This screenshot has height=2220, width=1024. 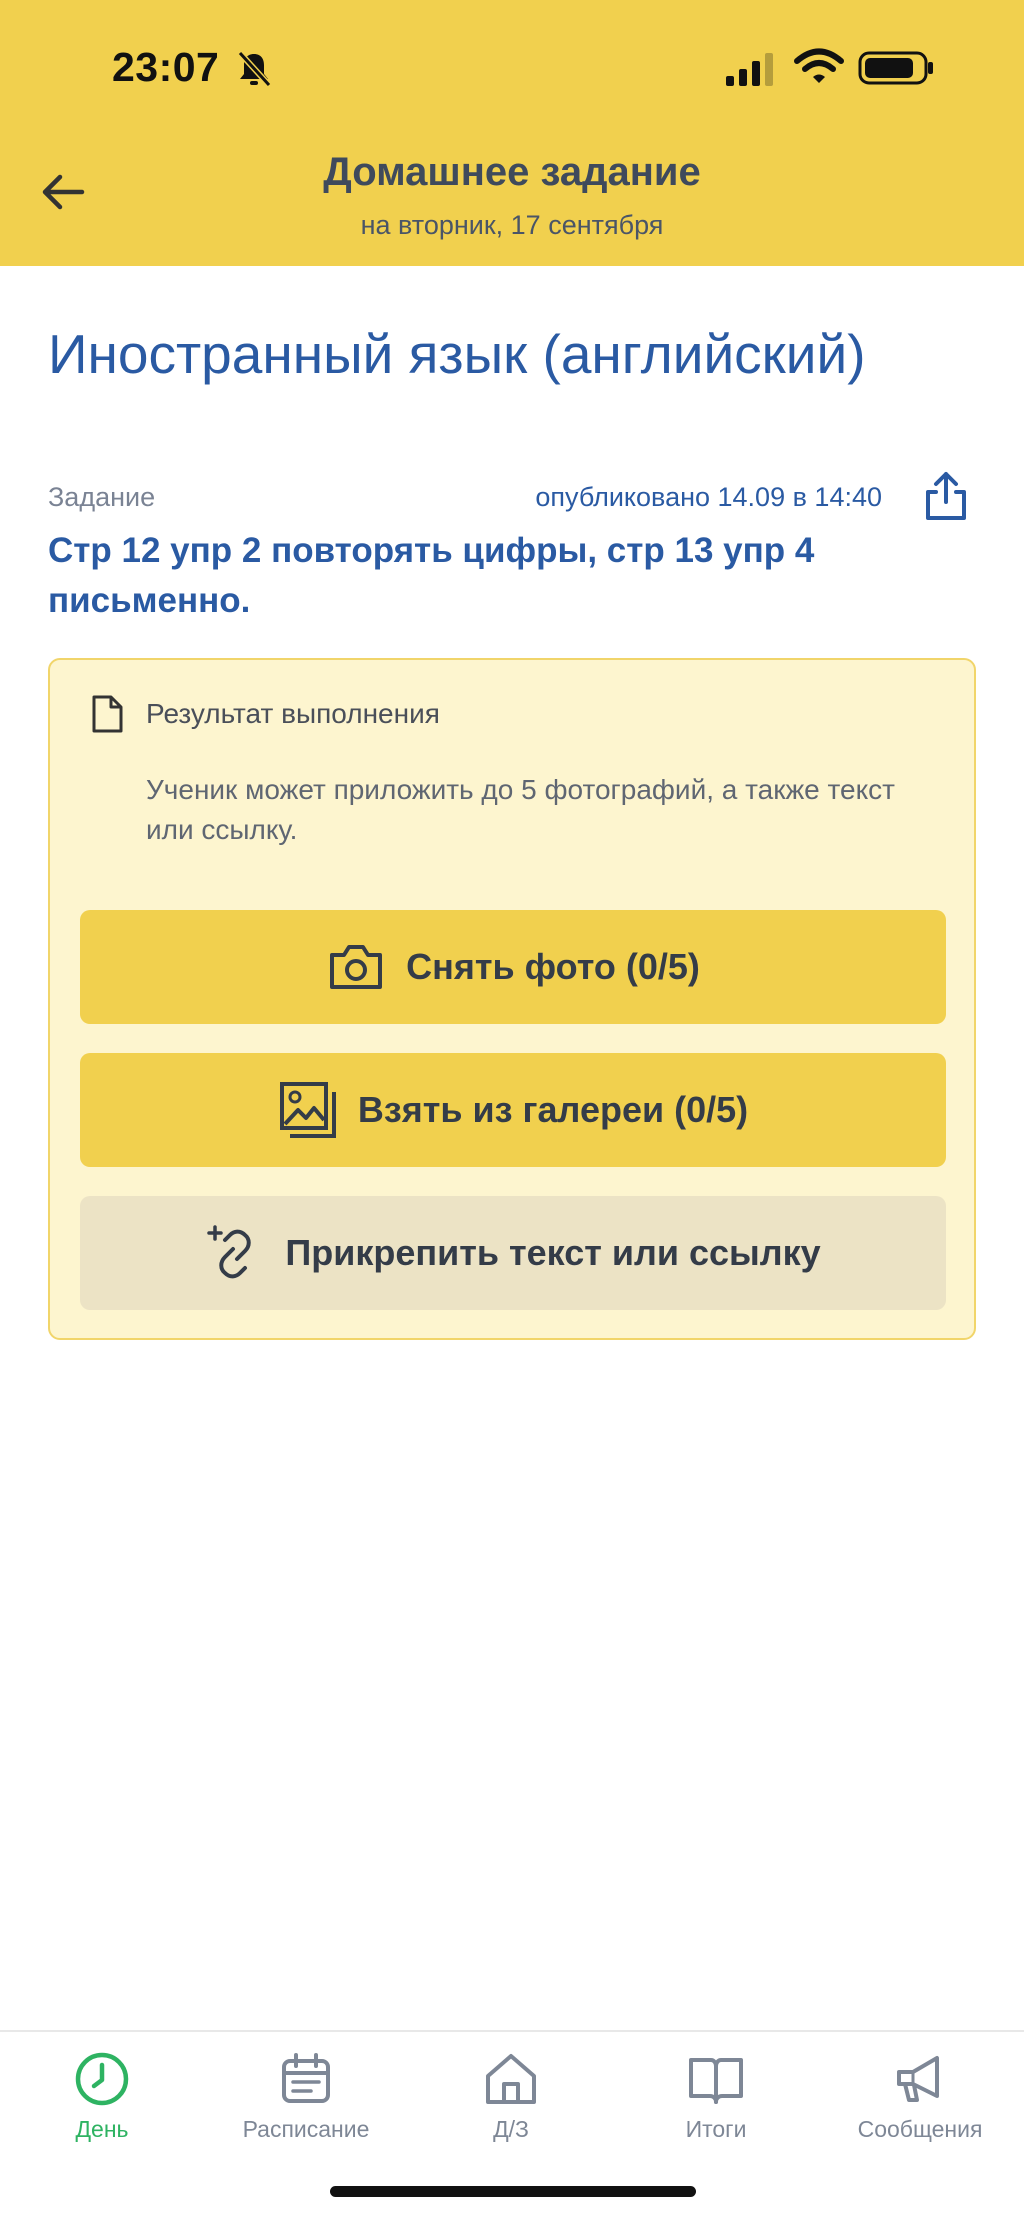 What do you see at coordinates (513, 2191) in the screenshot?
I see `home-indicator` at bounding box center [513, 2191].